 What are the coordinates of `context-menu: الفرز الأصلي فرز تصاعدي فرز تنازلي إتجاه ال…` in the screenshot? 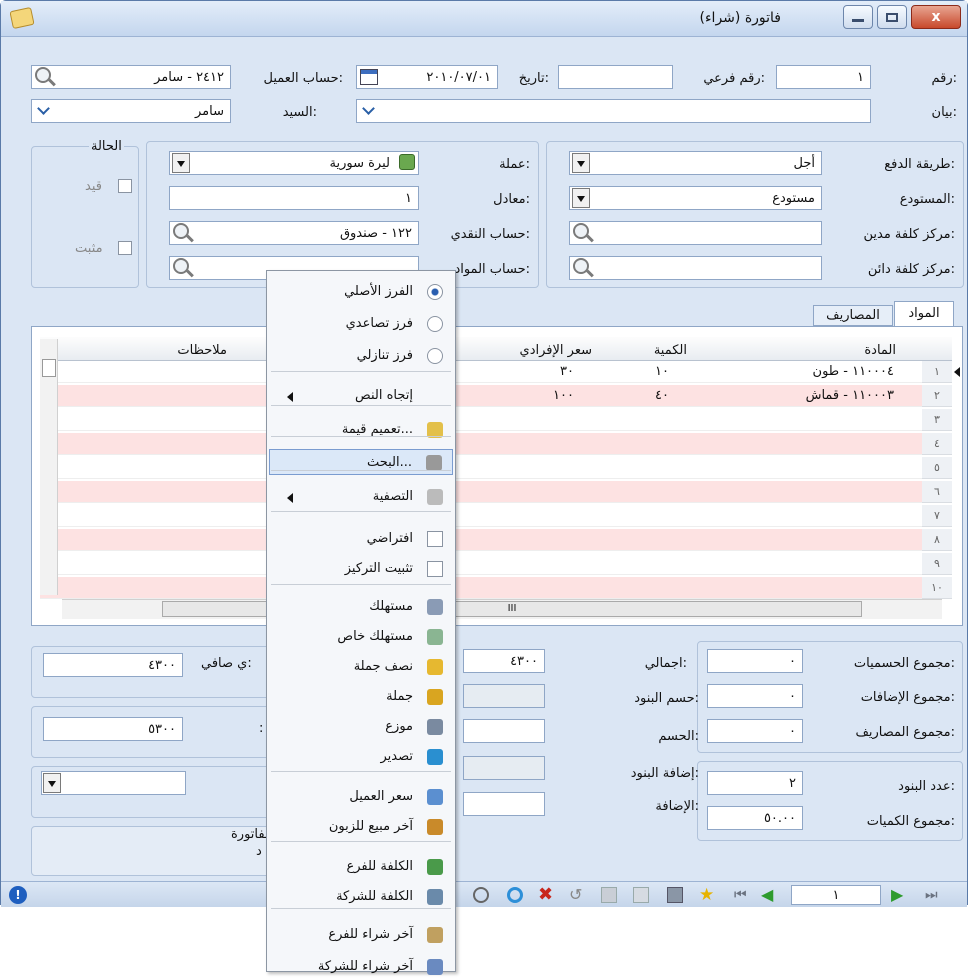 It's located at (361, 622).